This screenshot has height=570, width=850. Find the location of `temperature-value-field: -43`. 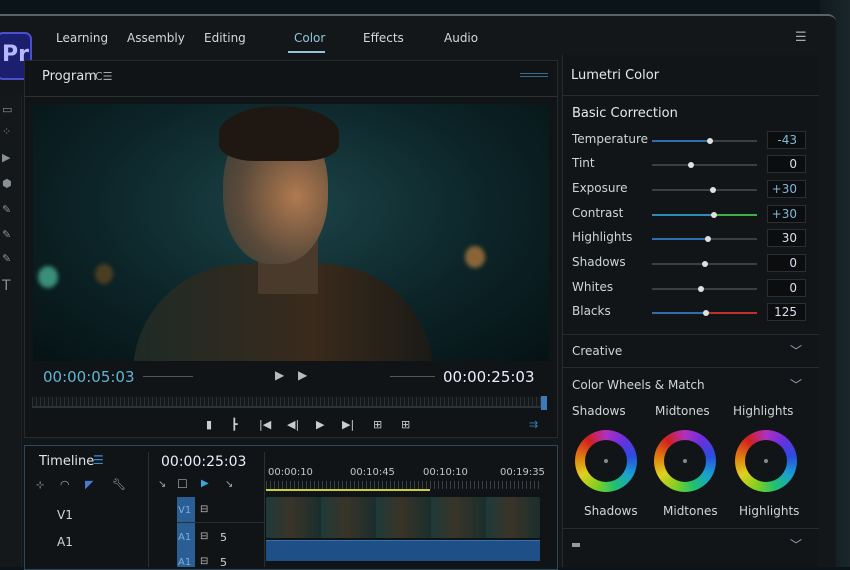

temperature-value-field: -43 is located at coordinates (786, 140).